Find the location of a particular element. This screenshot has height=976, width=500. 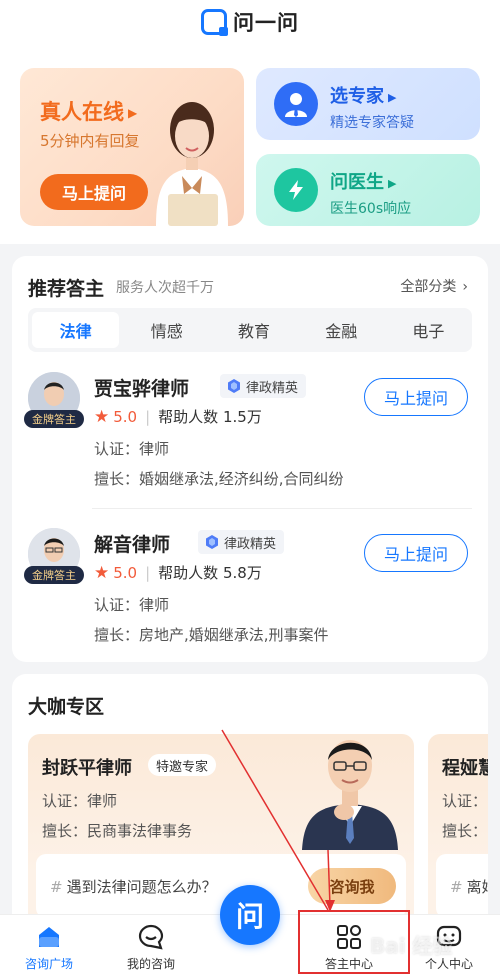

expert-portrait is located at coordinates (350, 795).